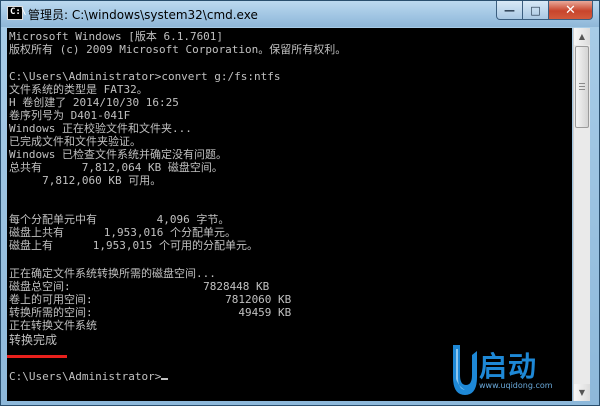  I want to click on console-line: 正在转换文件系统, so click(53, 325).